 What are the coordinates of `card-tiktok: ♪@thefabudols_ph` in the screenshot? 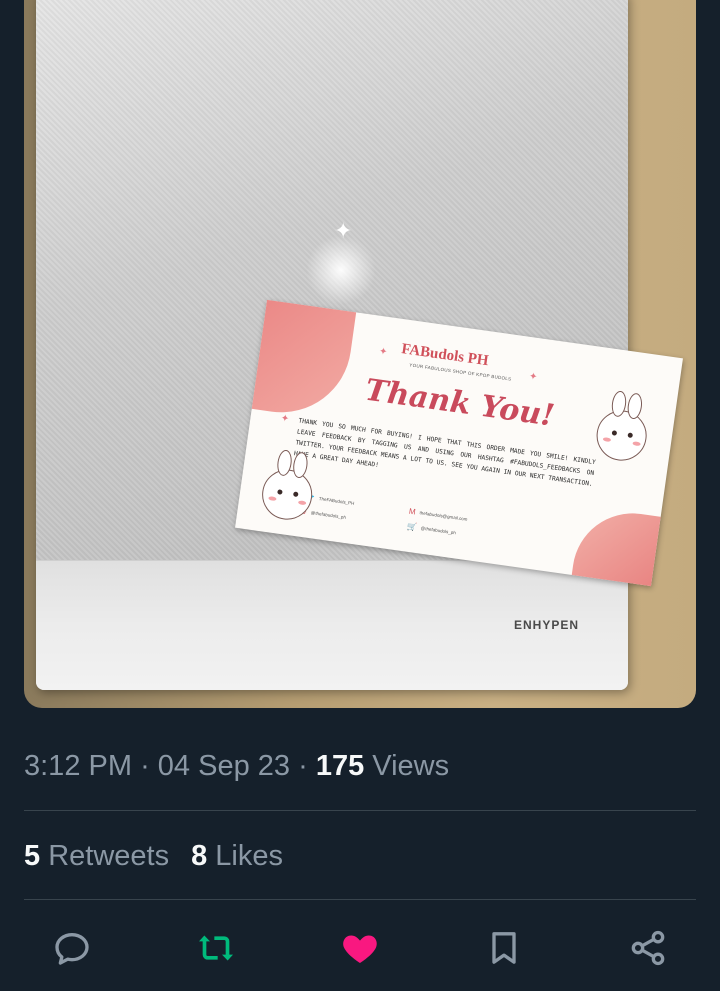 It's located at (324, 514).